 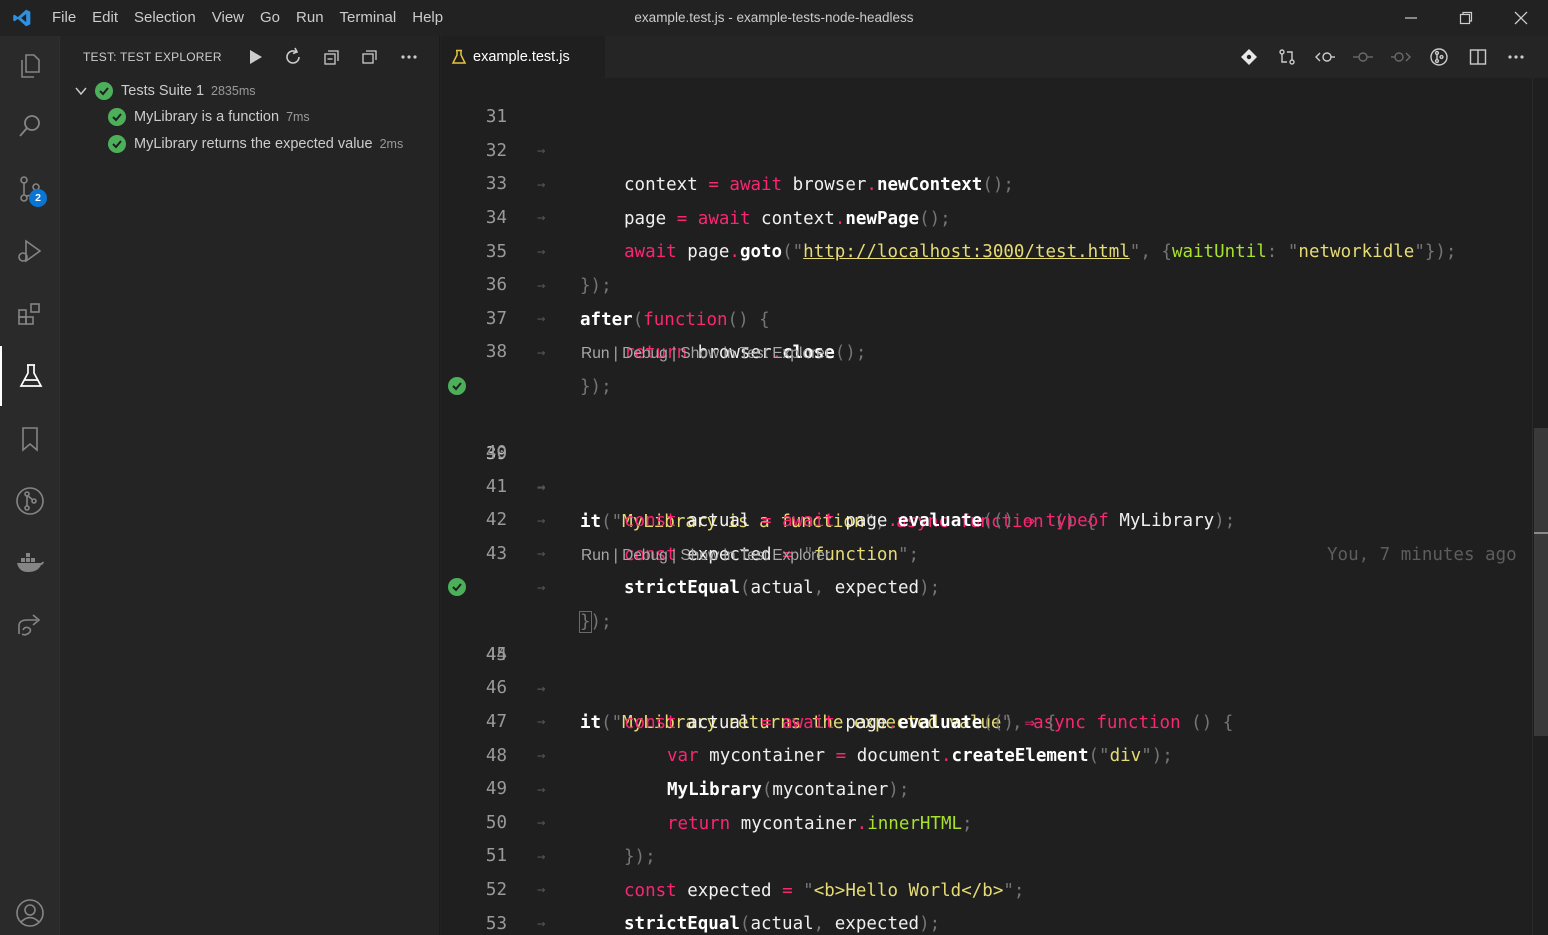 What do you see at coordinates (986, 769) in the screenshot?
I see `code-line: 48 → return mycontainer.innerHTML;` at bounding box center [986, 769].